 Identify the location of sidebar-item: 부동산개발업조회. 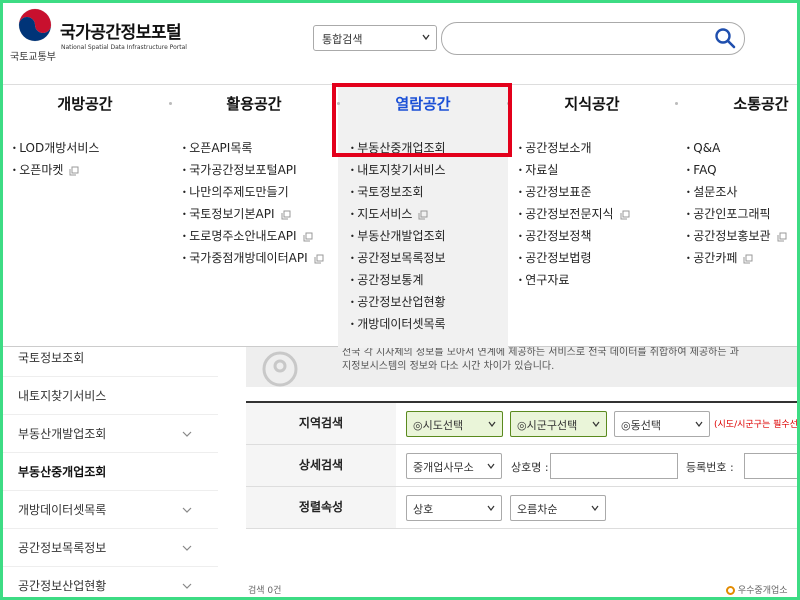
(109, 434).